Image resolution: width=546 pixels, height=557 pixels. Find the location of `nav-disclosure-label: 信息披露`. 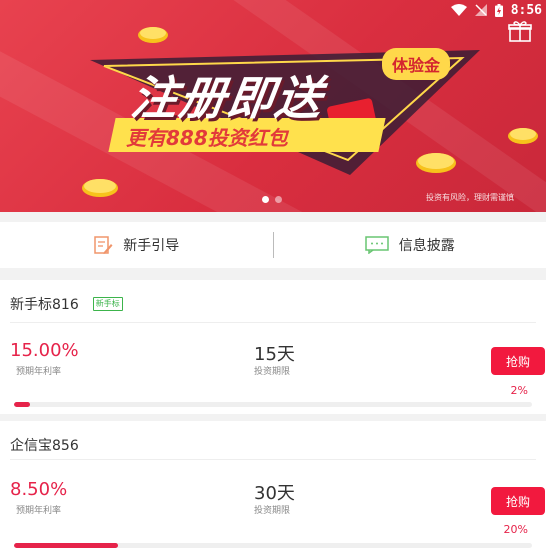

nav-disclosure-label: 信息披露 is located at coordinates (426, 246).